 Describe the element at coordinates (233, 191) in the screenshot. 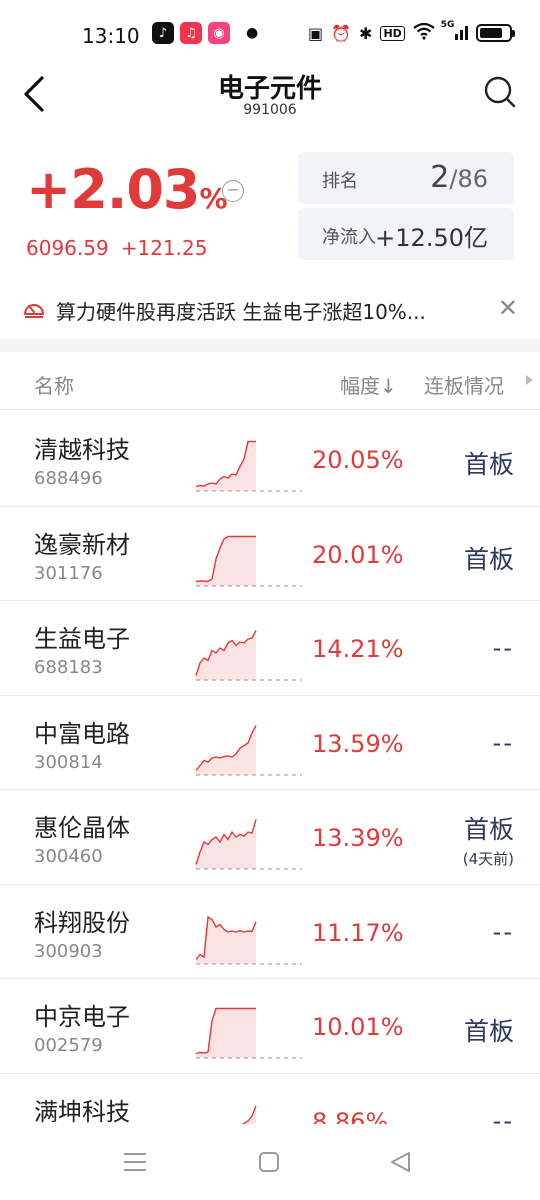

I see `collapse-toggle-icon: −` at that location.